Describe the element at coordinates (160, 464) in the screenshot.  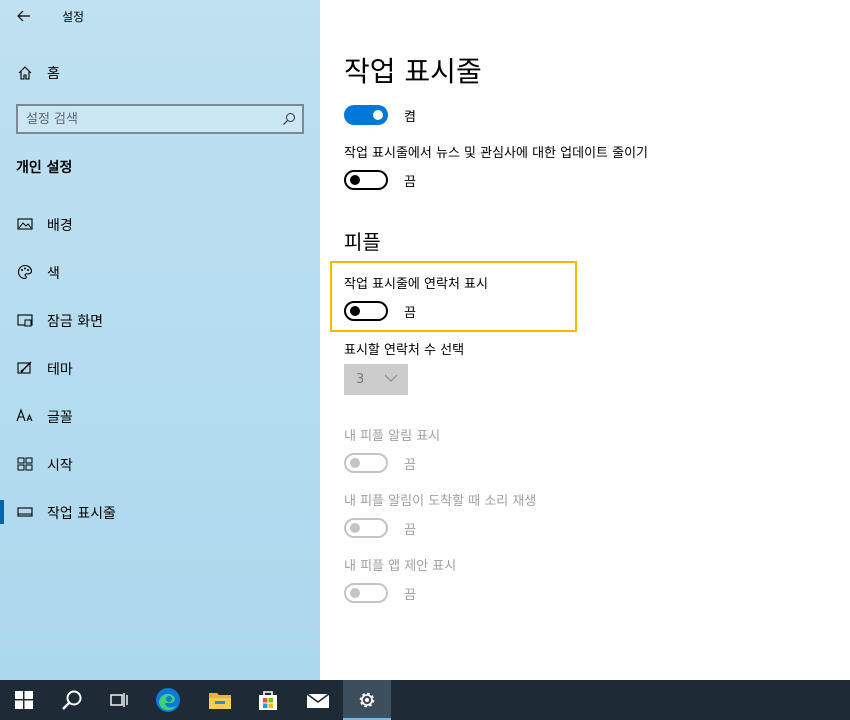
I see `sidebar-item-start: 시작` at that location.